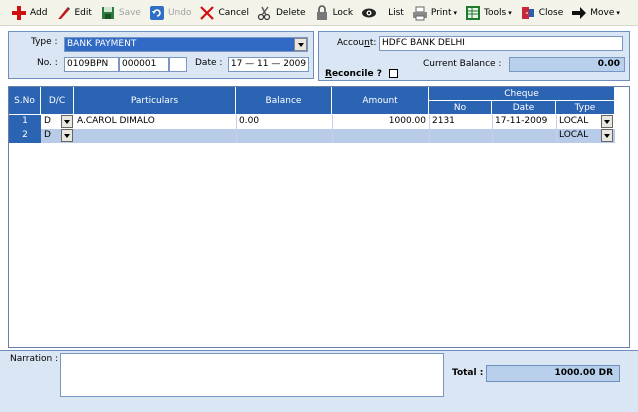 The width and height of the screenshot is (638, 412). Describe the element at coordinates (129, 12) in the screenshot. I see `save-label: Save` at that location.